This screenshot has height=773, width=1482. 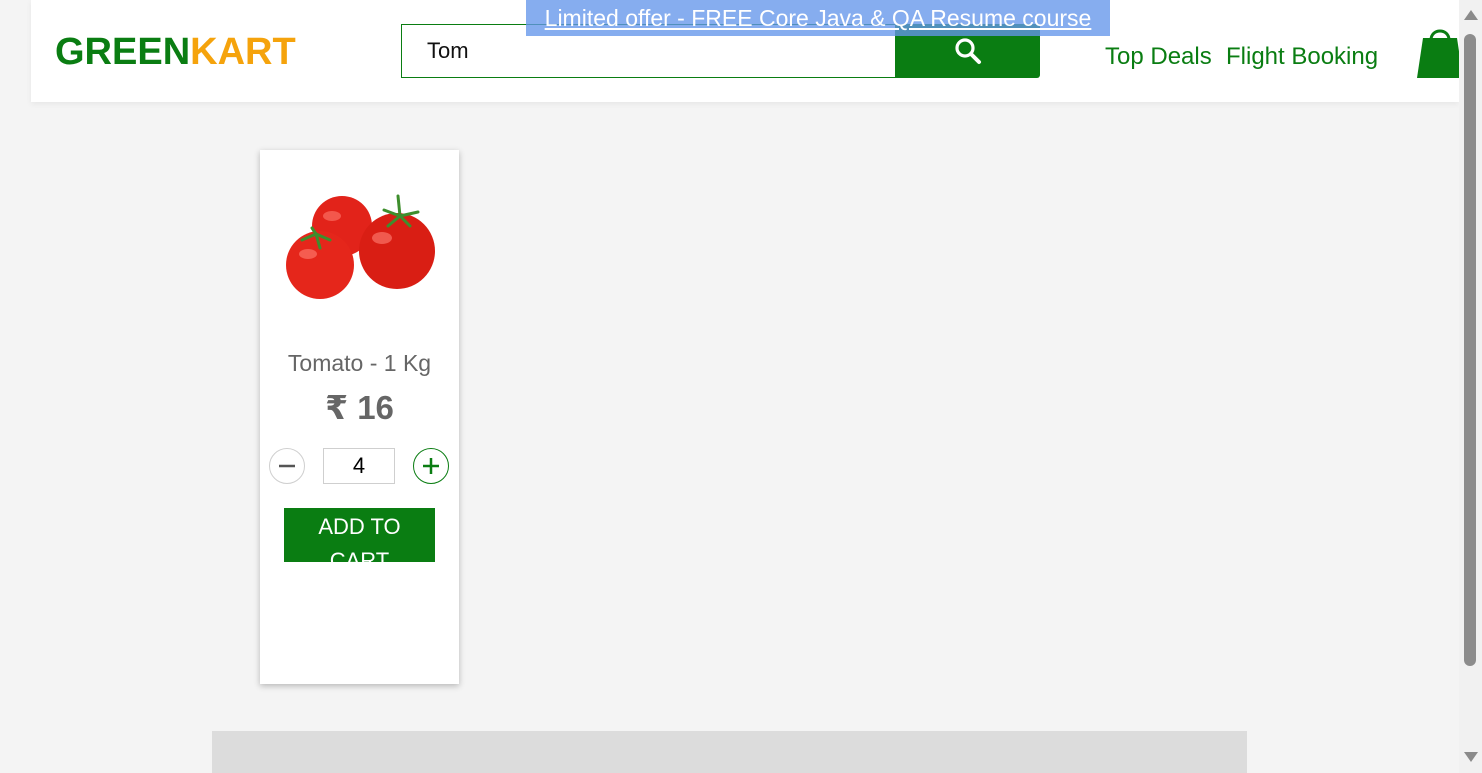 I want to click on footer-bar, so click(x=729, y=752).